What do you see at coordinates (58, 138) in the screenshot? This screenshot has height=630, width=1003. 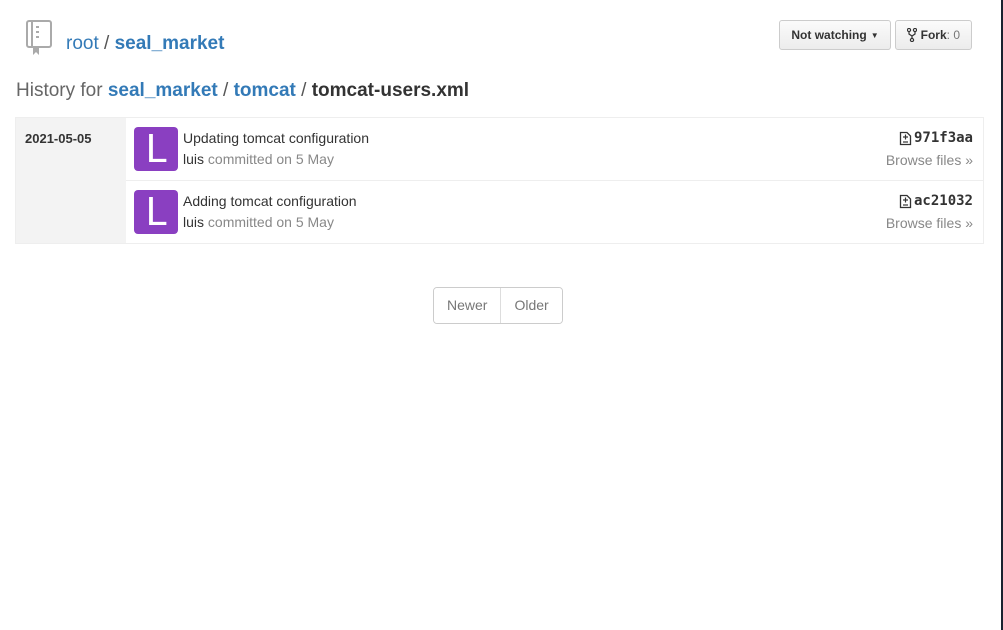 I see `commit-date: 2021-05-05` at bounding box center [58, 138].